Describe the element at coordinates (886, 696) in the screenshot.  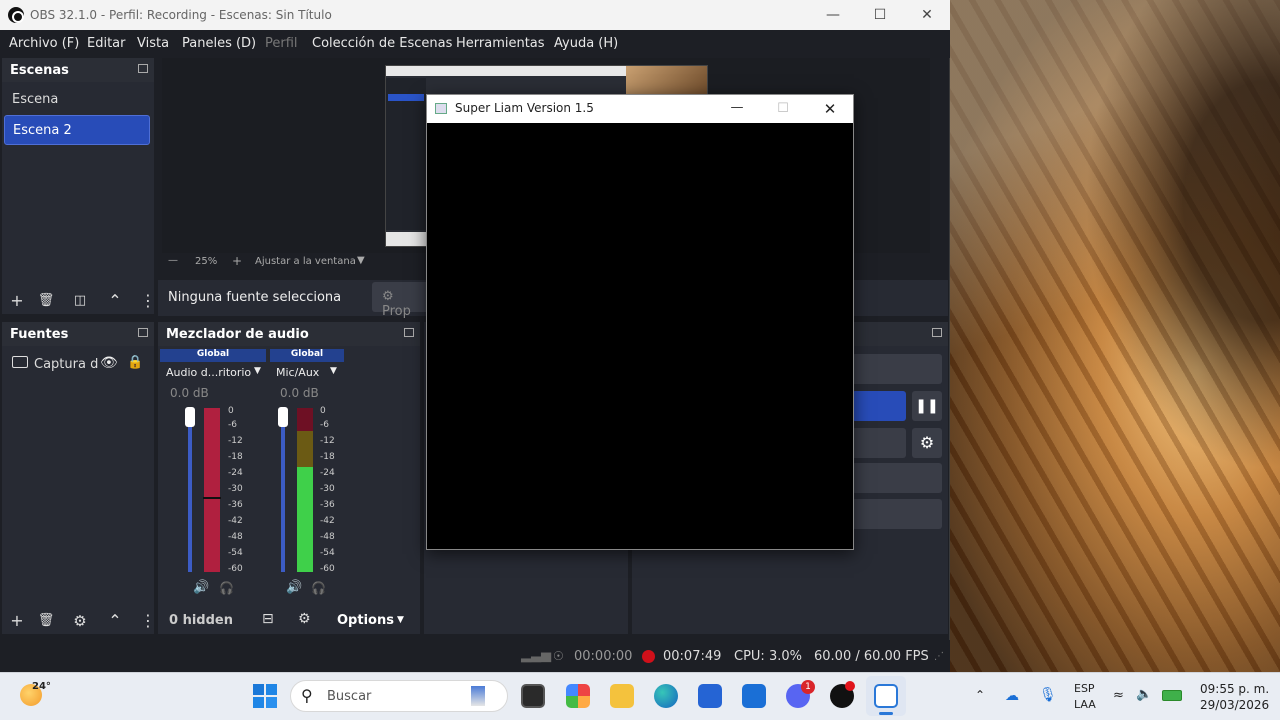
I see `game-app-icon` at that location.